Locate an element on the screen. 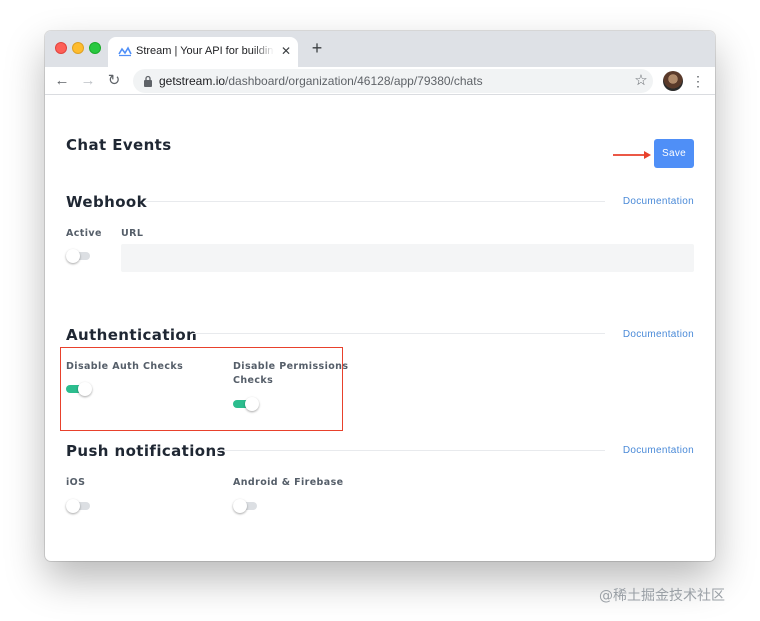 This screenshot has width=760, height=621. watermark: @稀土掘金技术社区 is located at coordinates (662, 596).